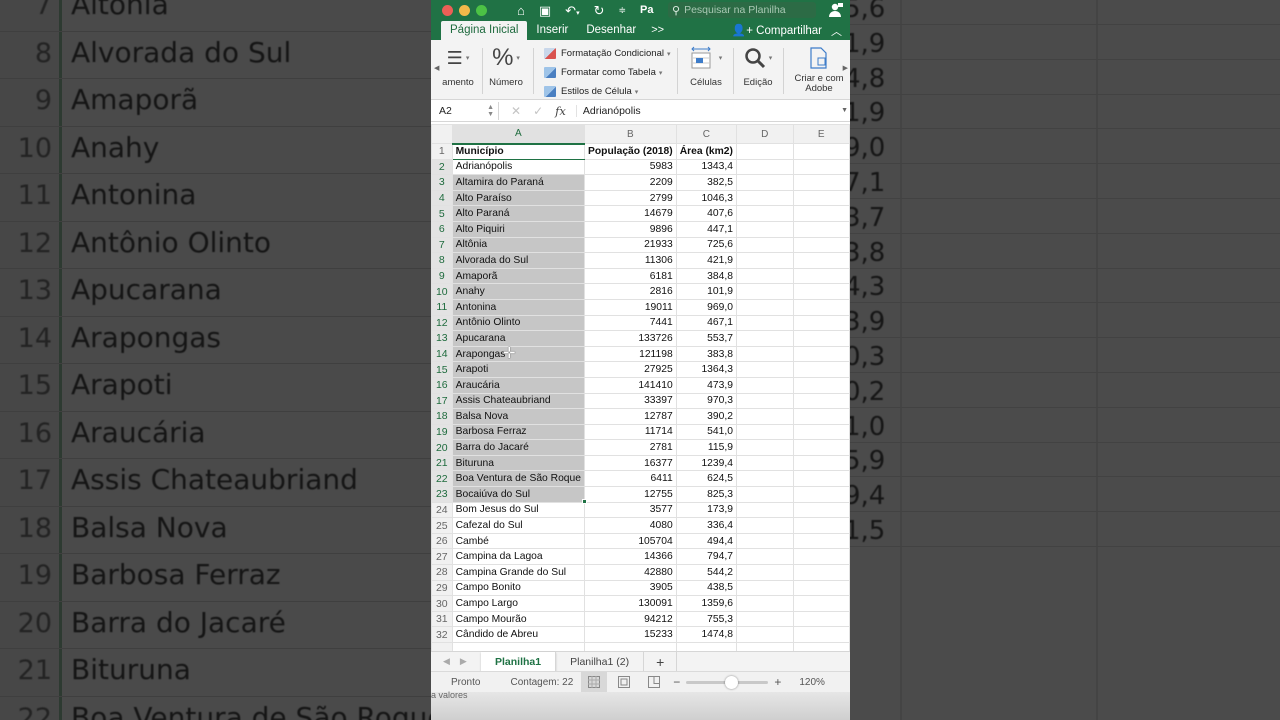 This screenshot has width=1280, height=720. I want to click on page-break-view-button, so click(654, 682).